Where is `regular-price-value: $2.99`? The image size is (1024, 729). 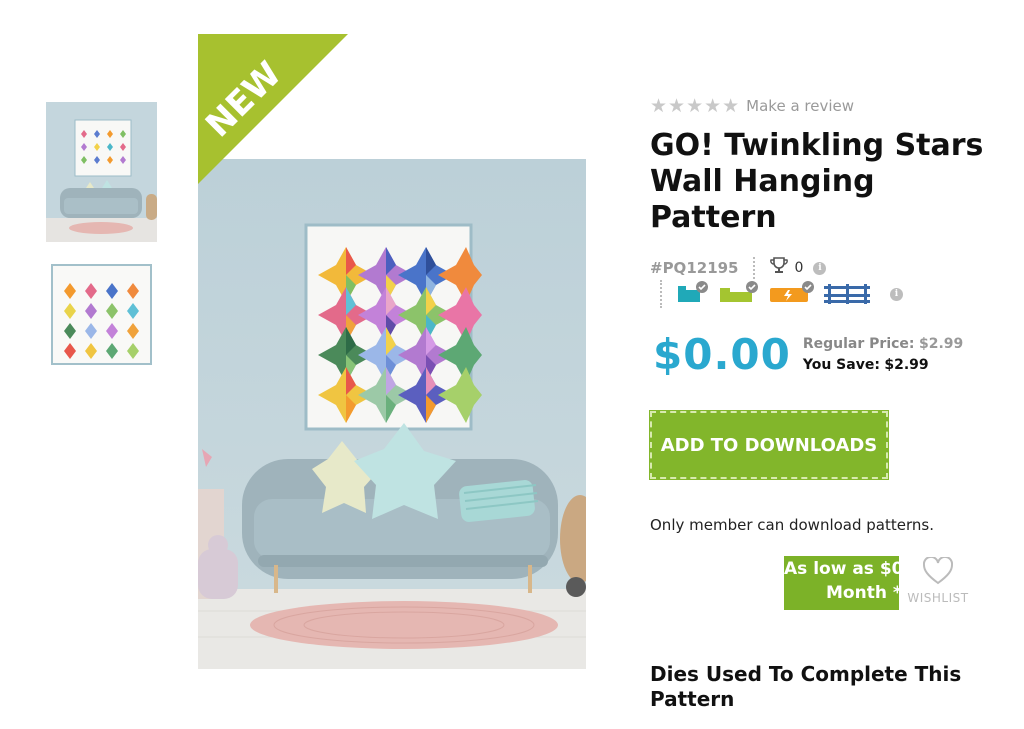 regular-price-value: $2.99 is located at coordinates (941, 343).